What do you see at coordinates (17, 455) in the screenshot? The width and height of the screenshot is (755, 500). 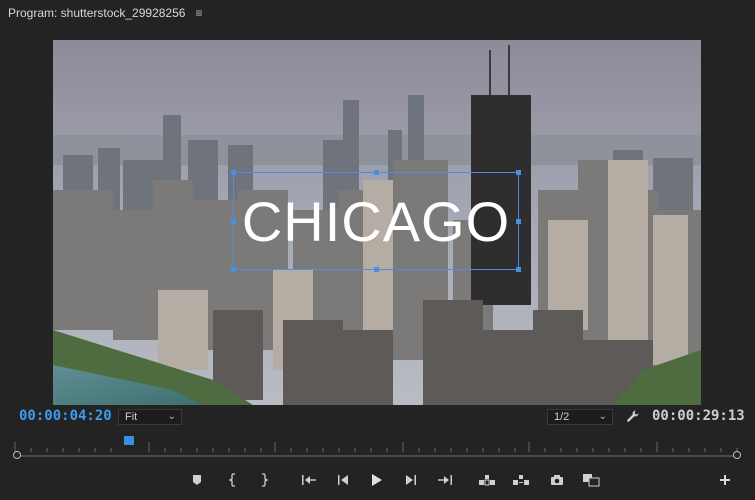 I see `zoom-scroll-handle-left` at bounding box center [17, 455].